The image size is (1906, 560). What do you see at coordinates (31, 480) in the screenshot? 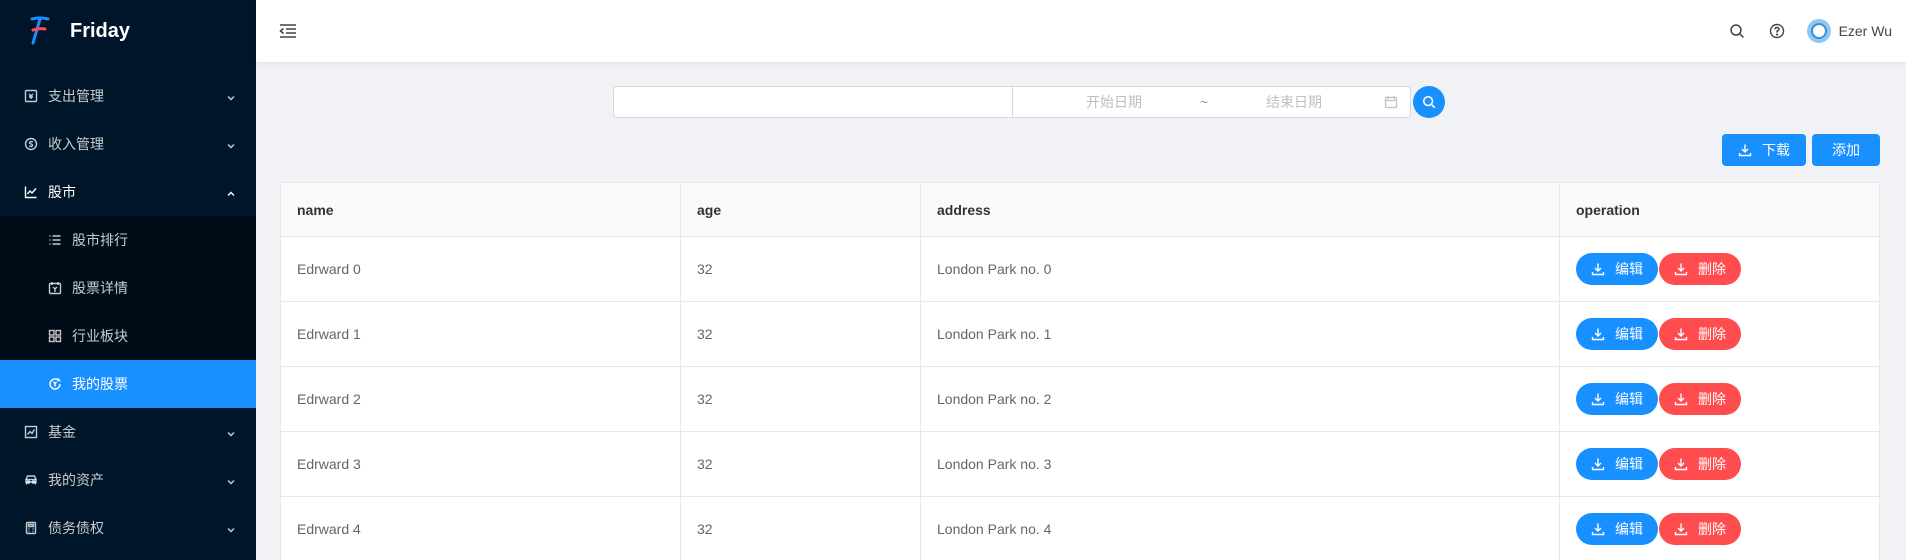
I see `car-icon` at bounding box center [31, 480].